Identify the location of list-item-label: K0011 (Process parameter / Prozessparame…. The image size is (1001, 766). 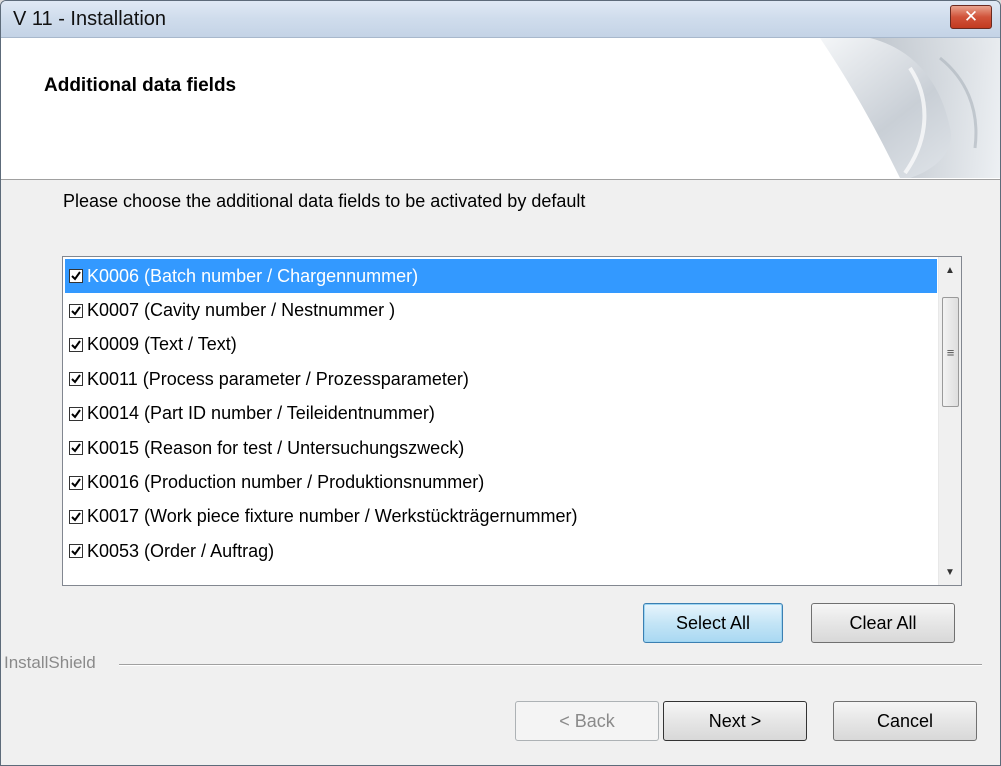
(278, 378).